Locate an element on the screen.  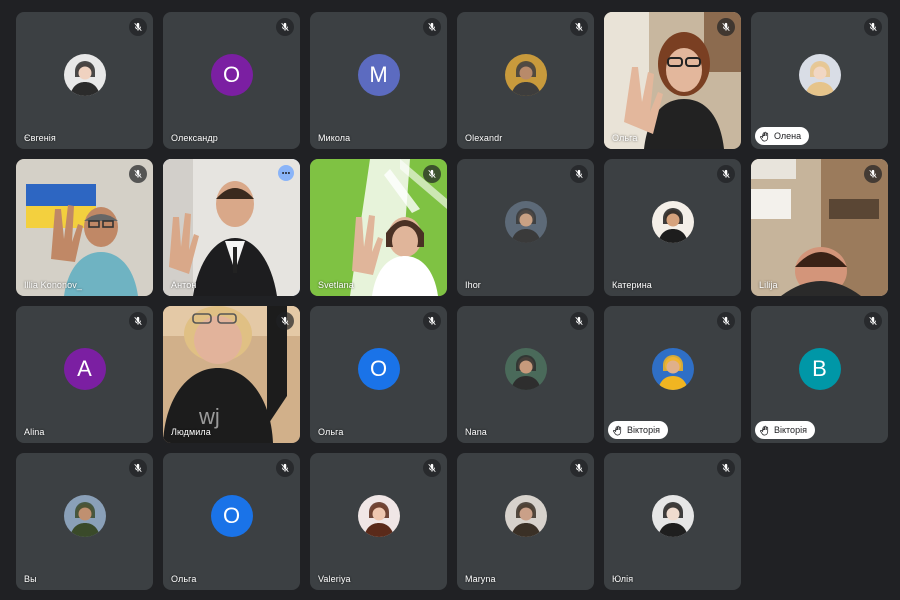
participant-name: Вы is located at coordinates (30, 579).